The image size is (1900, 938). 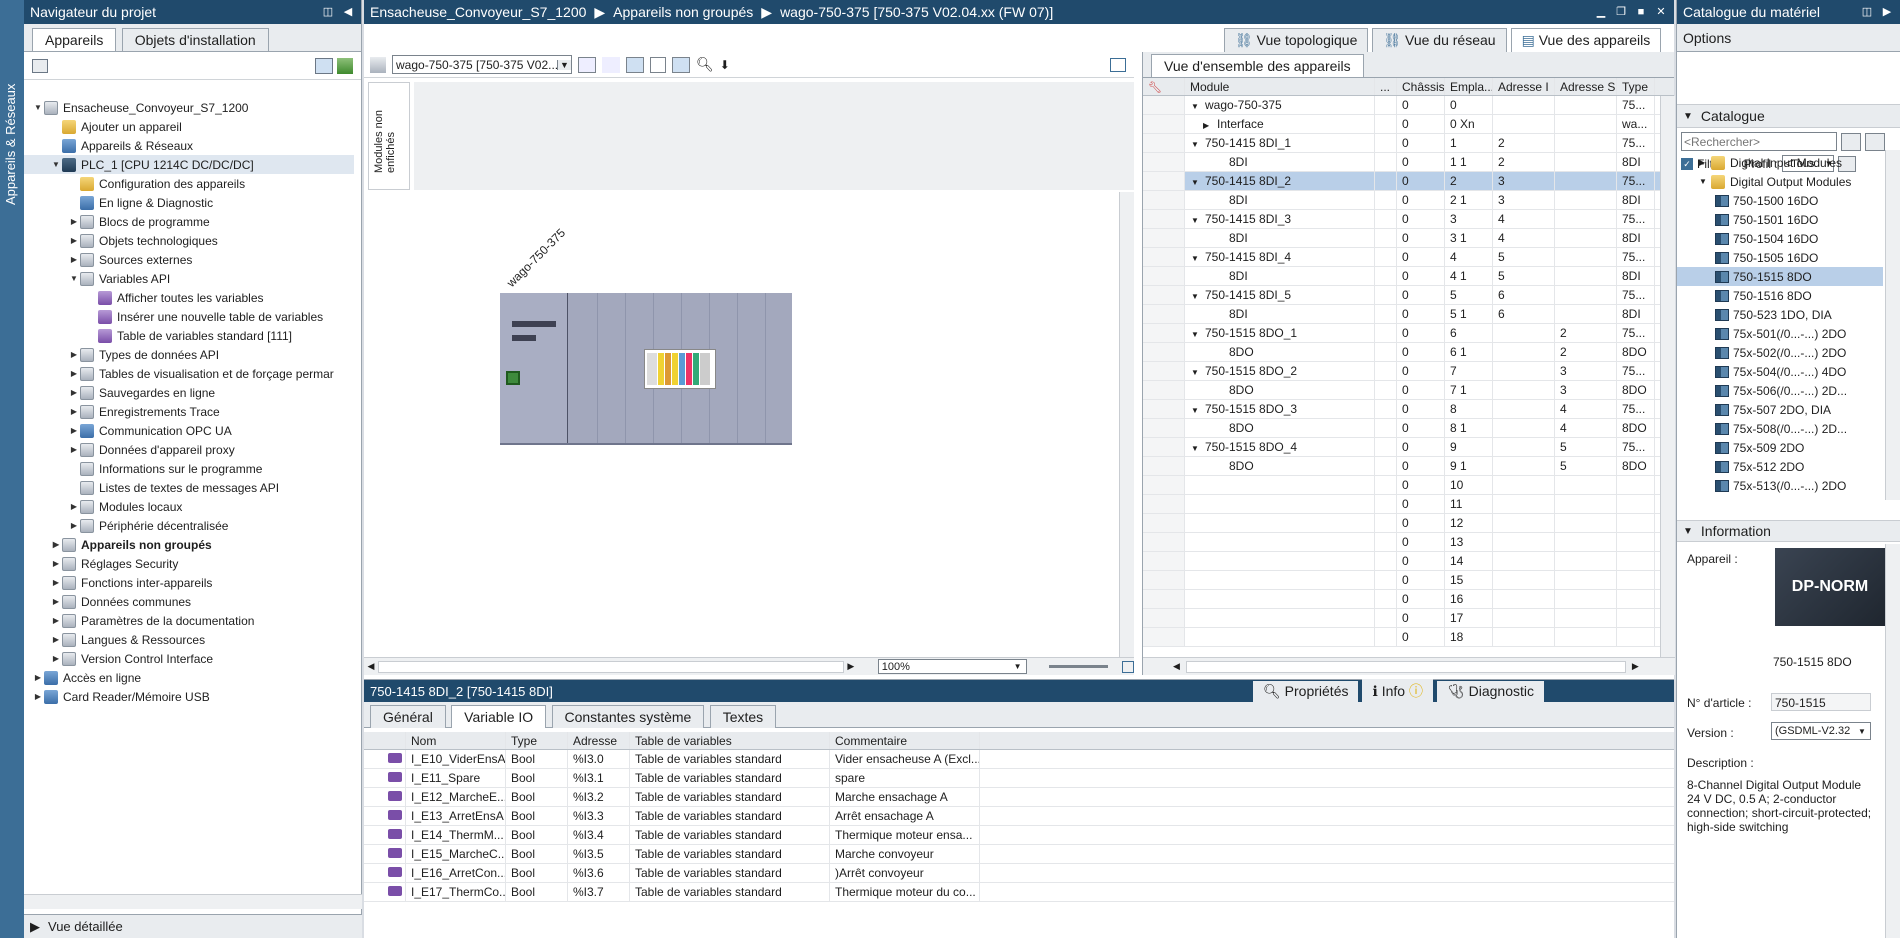 What do you see at coordinates (1887, 12) in the screenshot?
I see `collapse-right-icon: ▶` at bounding box center [1887, 12].